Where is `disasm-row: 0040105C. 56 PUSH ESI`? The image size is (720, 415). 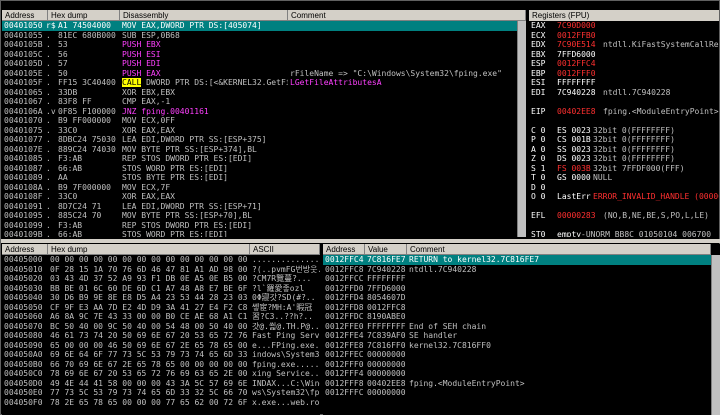 disasm-row: 0040105C. 56 PUSH ESI is located at coordinates (264, 55).